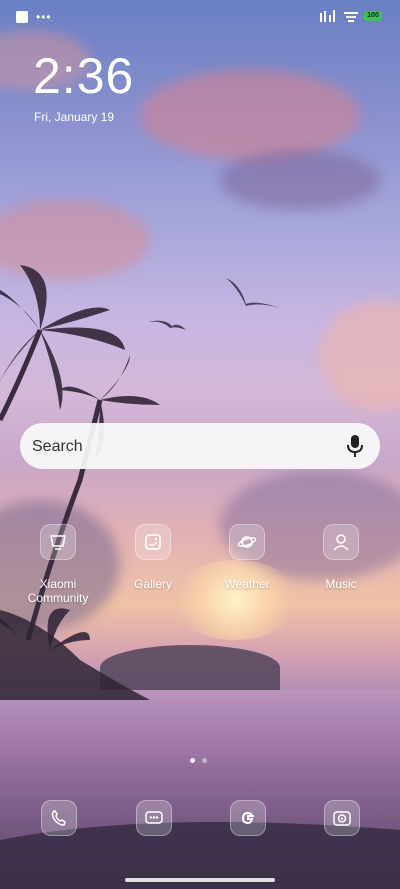 The height and width of the screenshot is (889, 400). I want to click on app-label: Music, so click(341, 584).